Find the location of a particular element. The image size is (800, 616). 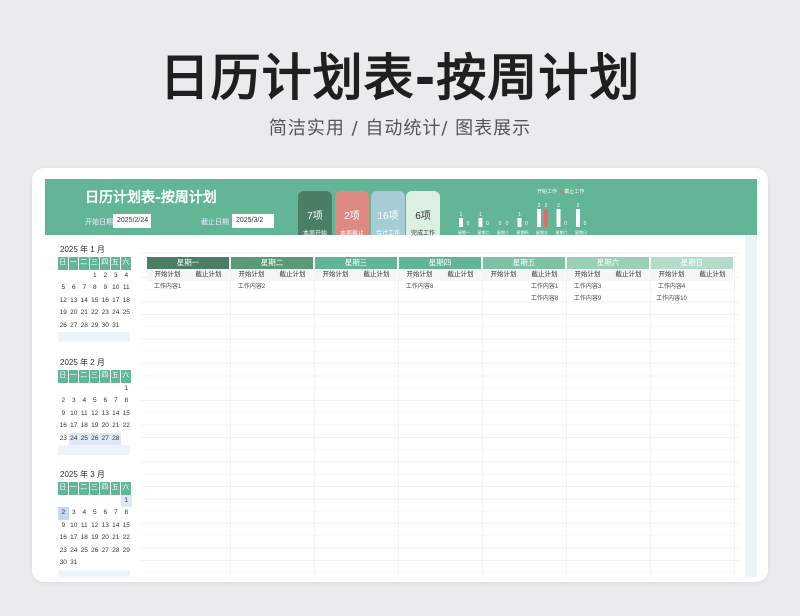

start-task: 工作内容9 is located at coordinates (587, 299).